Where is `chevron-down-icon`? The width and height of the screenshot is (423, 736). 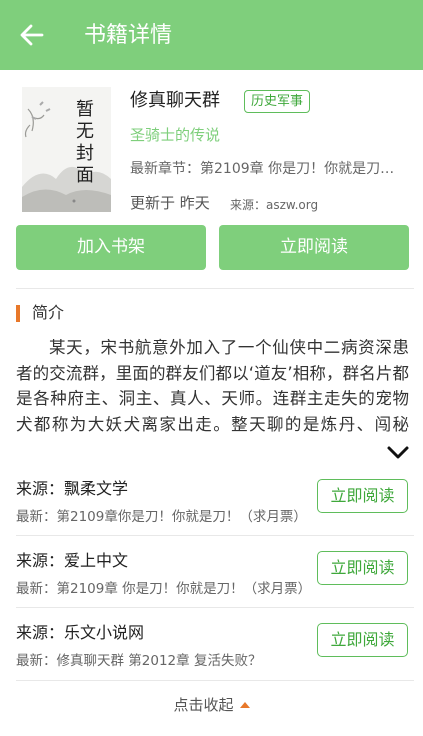 chevron-down-icon is located at coordinates (398, 453).